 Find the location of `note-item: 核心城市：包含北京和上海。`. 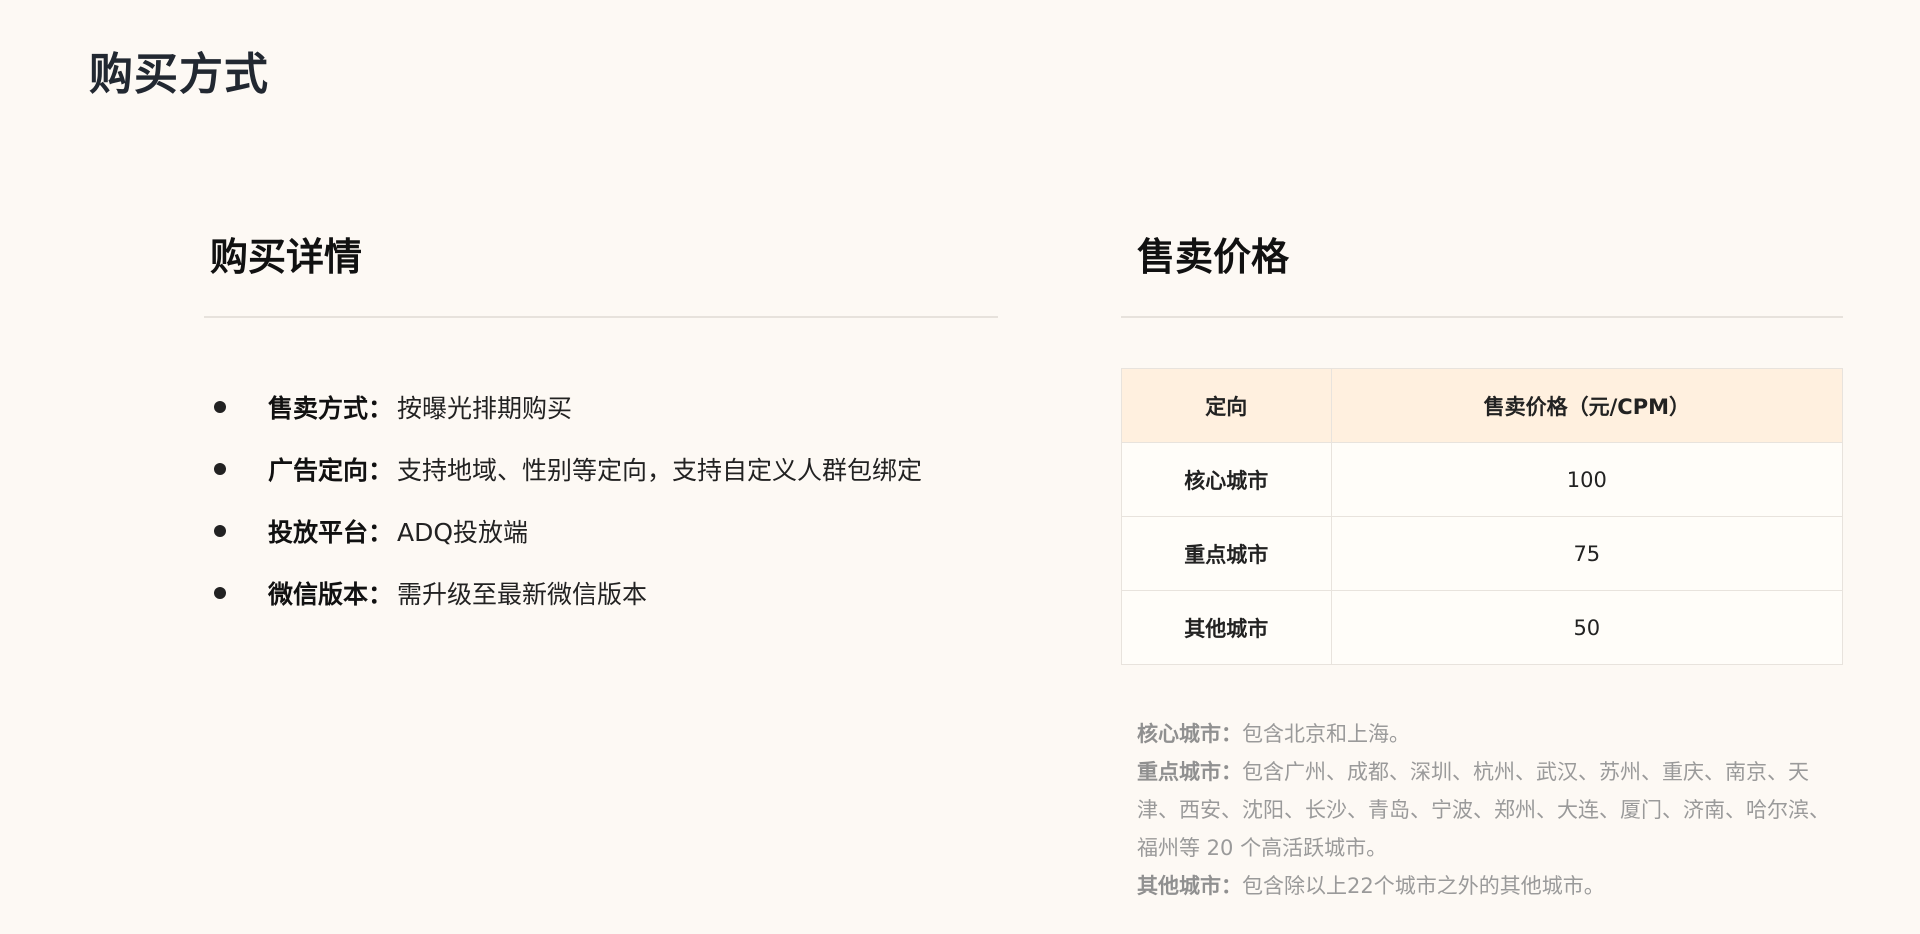

note-item: 核心城市：包含北京和上海。 is located at coordinates (1487, 734).